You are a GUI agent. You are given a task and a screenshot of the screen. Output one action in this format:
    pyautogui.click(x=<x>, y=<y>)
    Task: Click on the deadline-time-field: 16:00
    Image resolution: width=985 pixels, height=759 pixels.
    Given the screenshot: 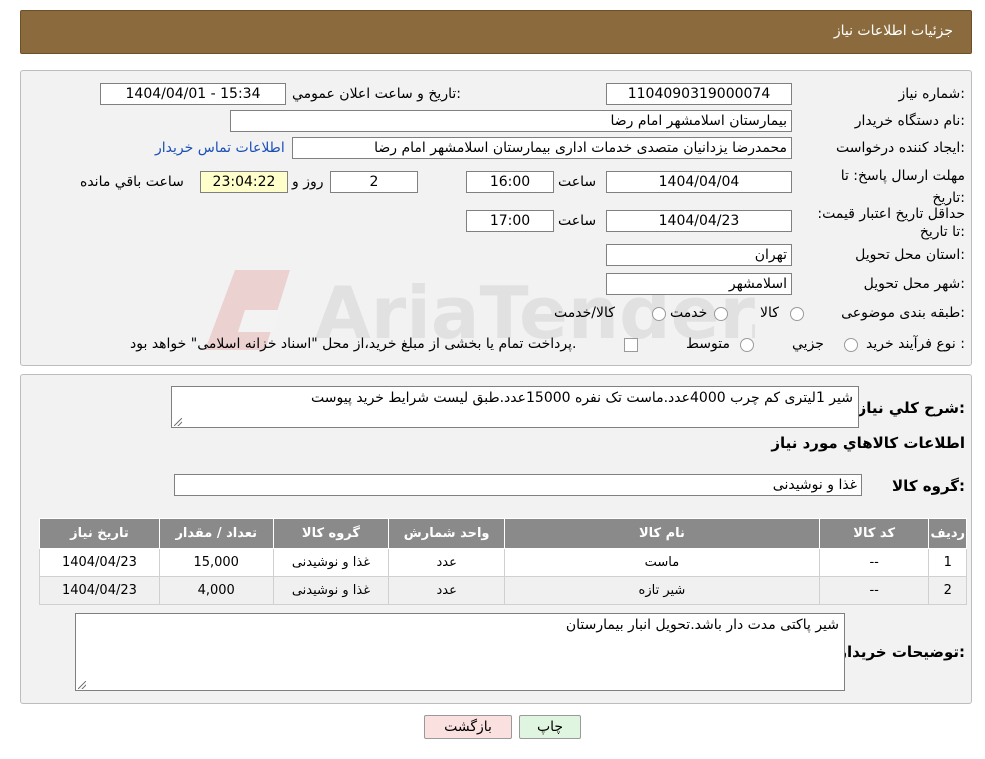 What is the action you would take?
    pyautogui.click(x=510, y=182)
    